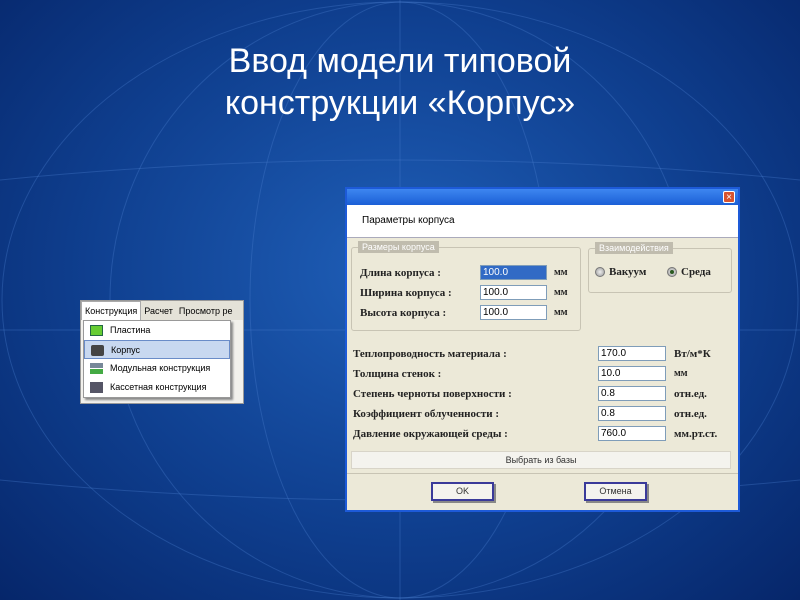  I want to click on menu-bar: Конструкция Расчет Просмотр ре, so click(162, 310).